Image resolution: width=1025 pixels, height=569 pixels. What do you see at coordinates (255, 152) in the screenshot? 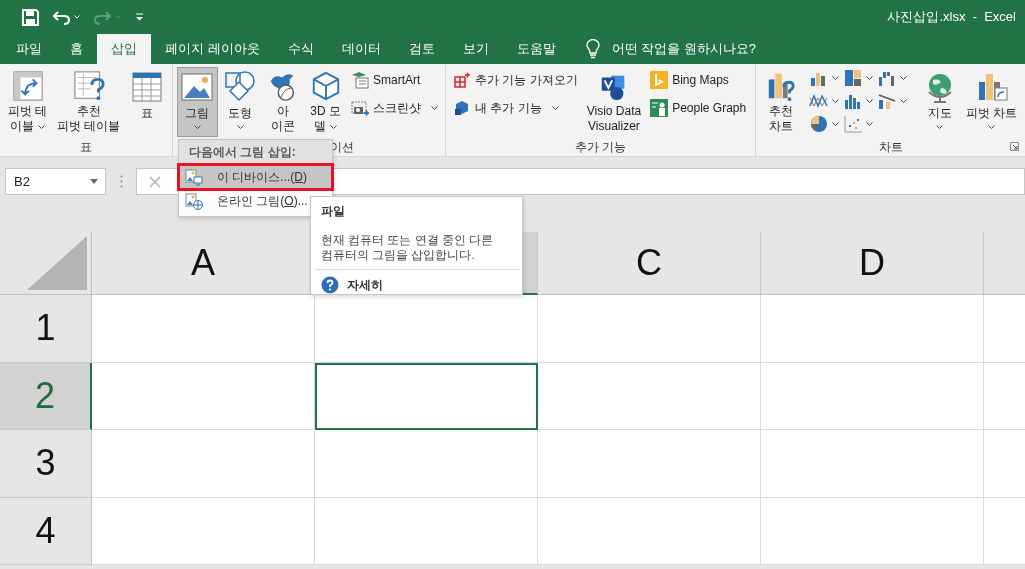
I see `menu-heading: 다음에서 그림 삽입:` at bounding box center [255, 152].